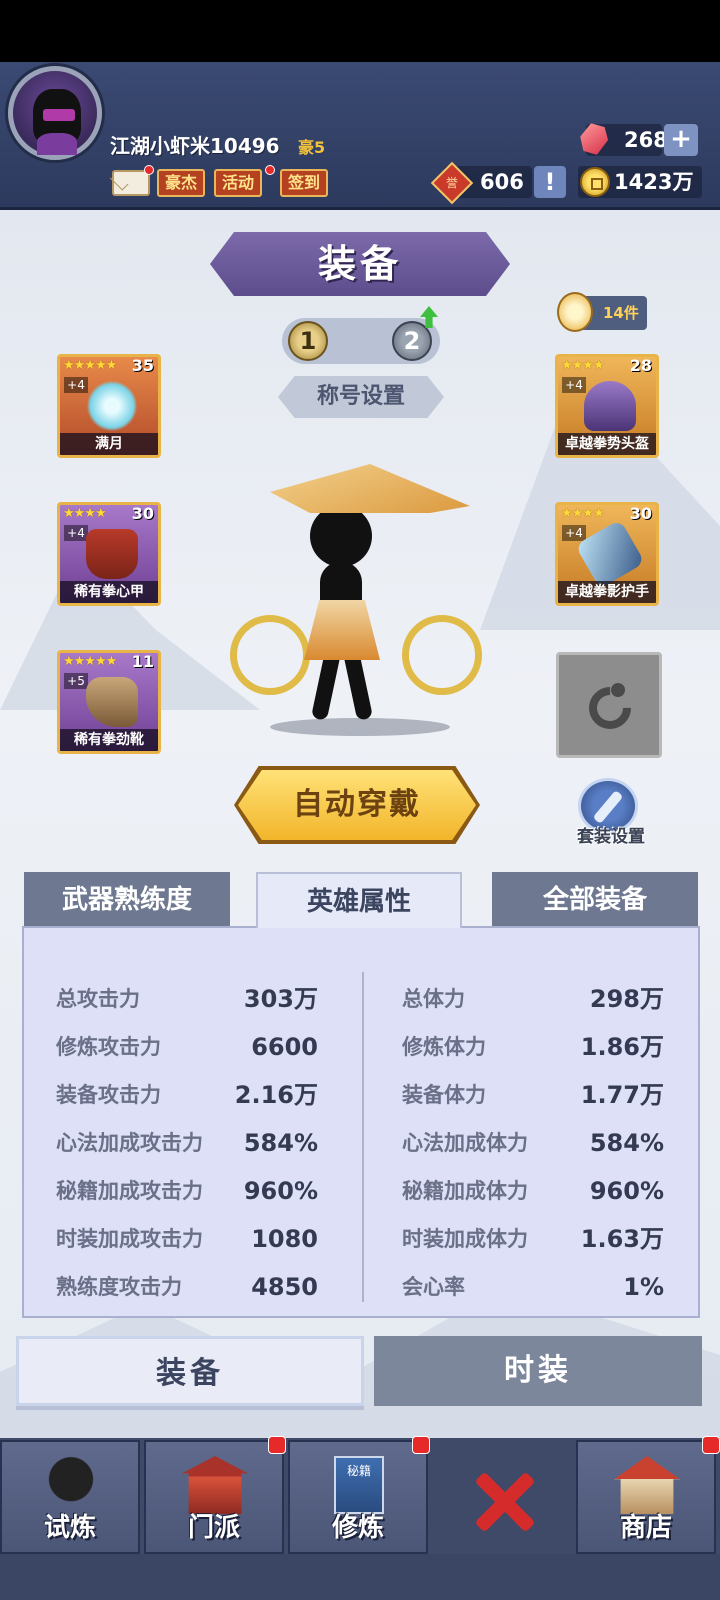  I want to click on mail-icon, so click(131, 183).